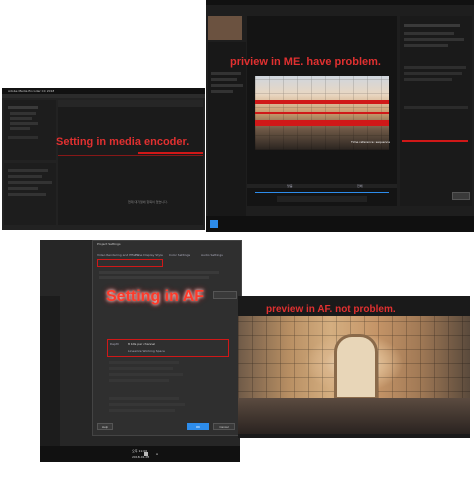 This screenshot has height=477, width=474. I want to click on ae-left-panel, so click(50, 371).